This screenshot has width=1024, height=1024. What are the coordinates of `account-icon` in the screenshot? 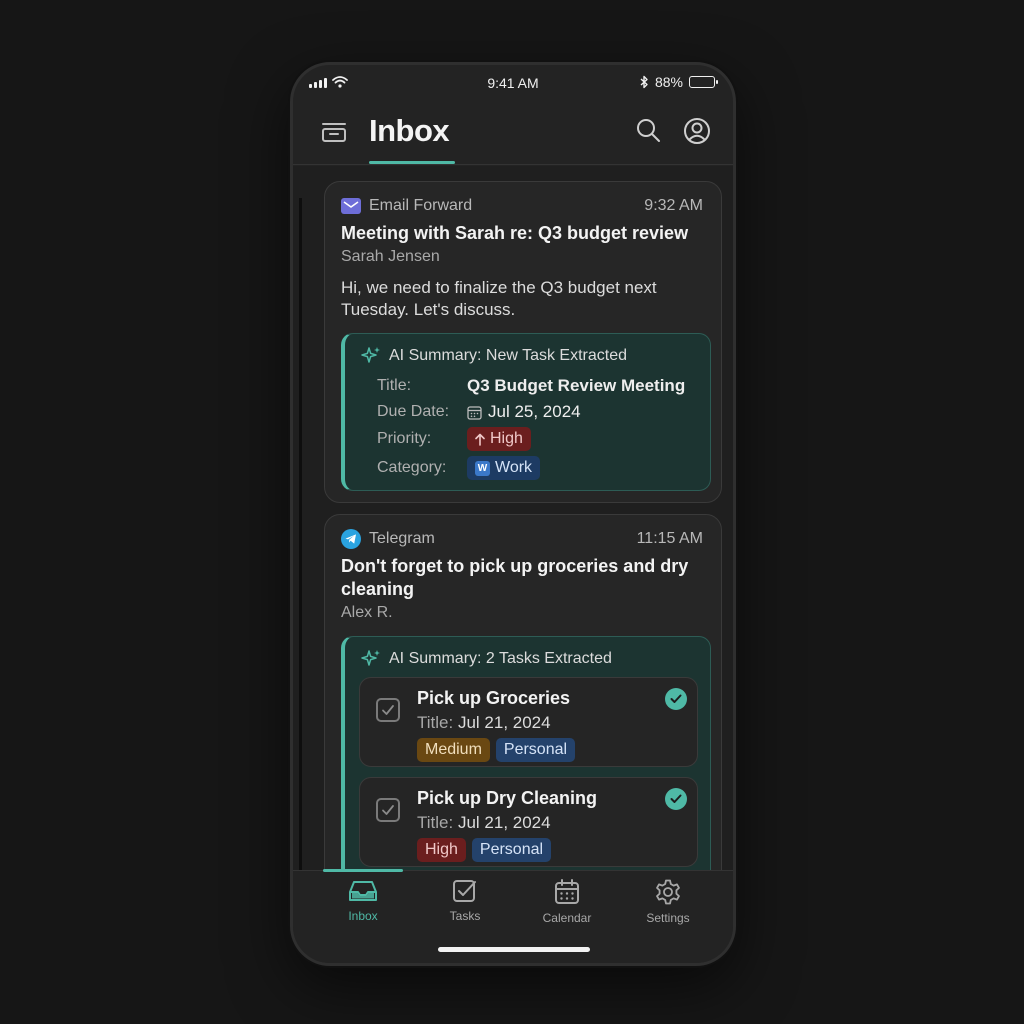 It's located at (697, 131).